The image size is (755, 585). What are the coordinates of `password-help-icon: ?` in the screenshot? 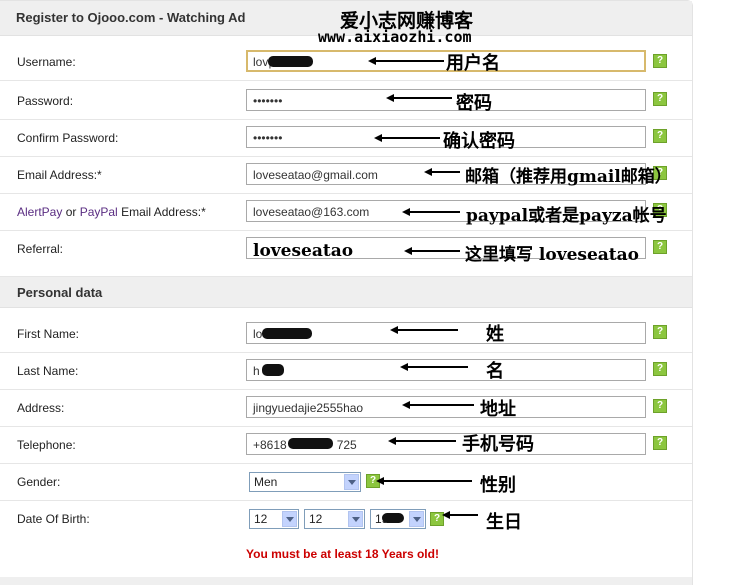 It's located at (660, 99).